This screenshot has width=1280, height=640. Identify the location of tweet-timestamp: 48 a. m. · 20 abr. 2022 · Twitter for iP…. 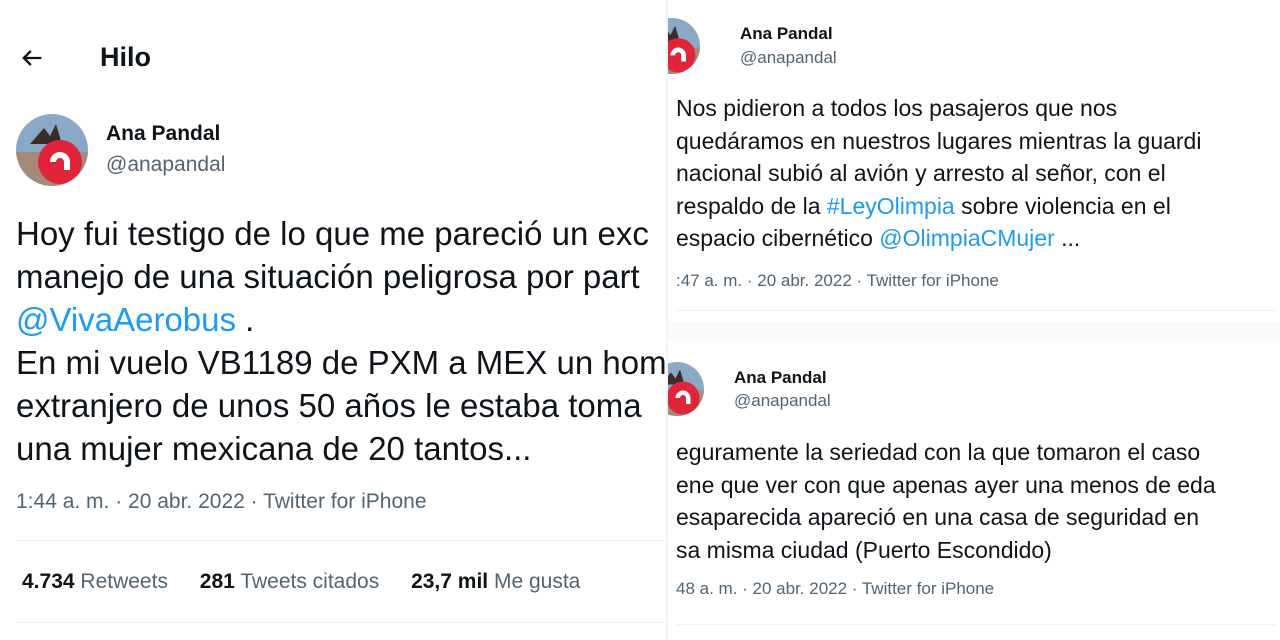
(835, 589).